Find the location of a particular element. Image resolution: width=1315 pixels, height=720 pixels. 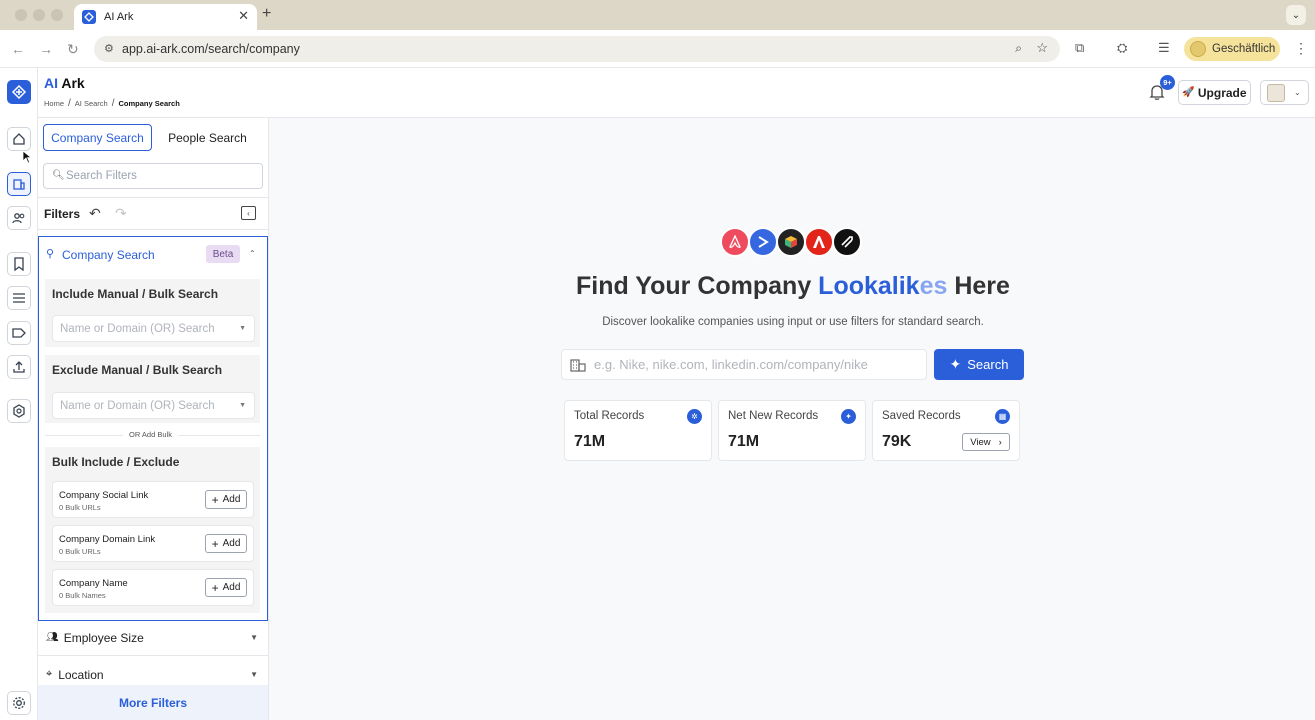

forward-icon: → is located at coordinates (46, 49).